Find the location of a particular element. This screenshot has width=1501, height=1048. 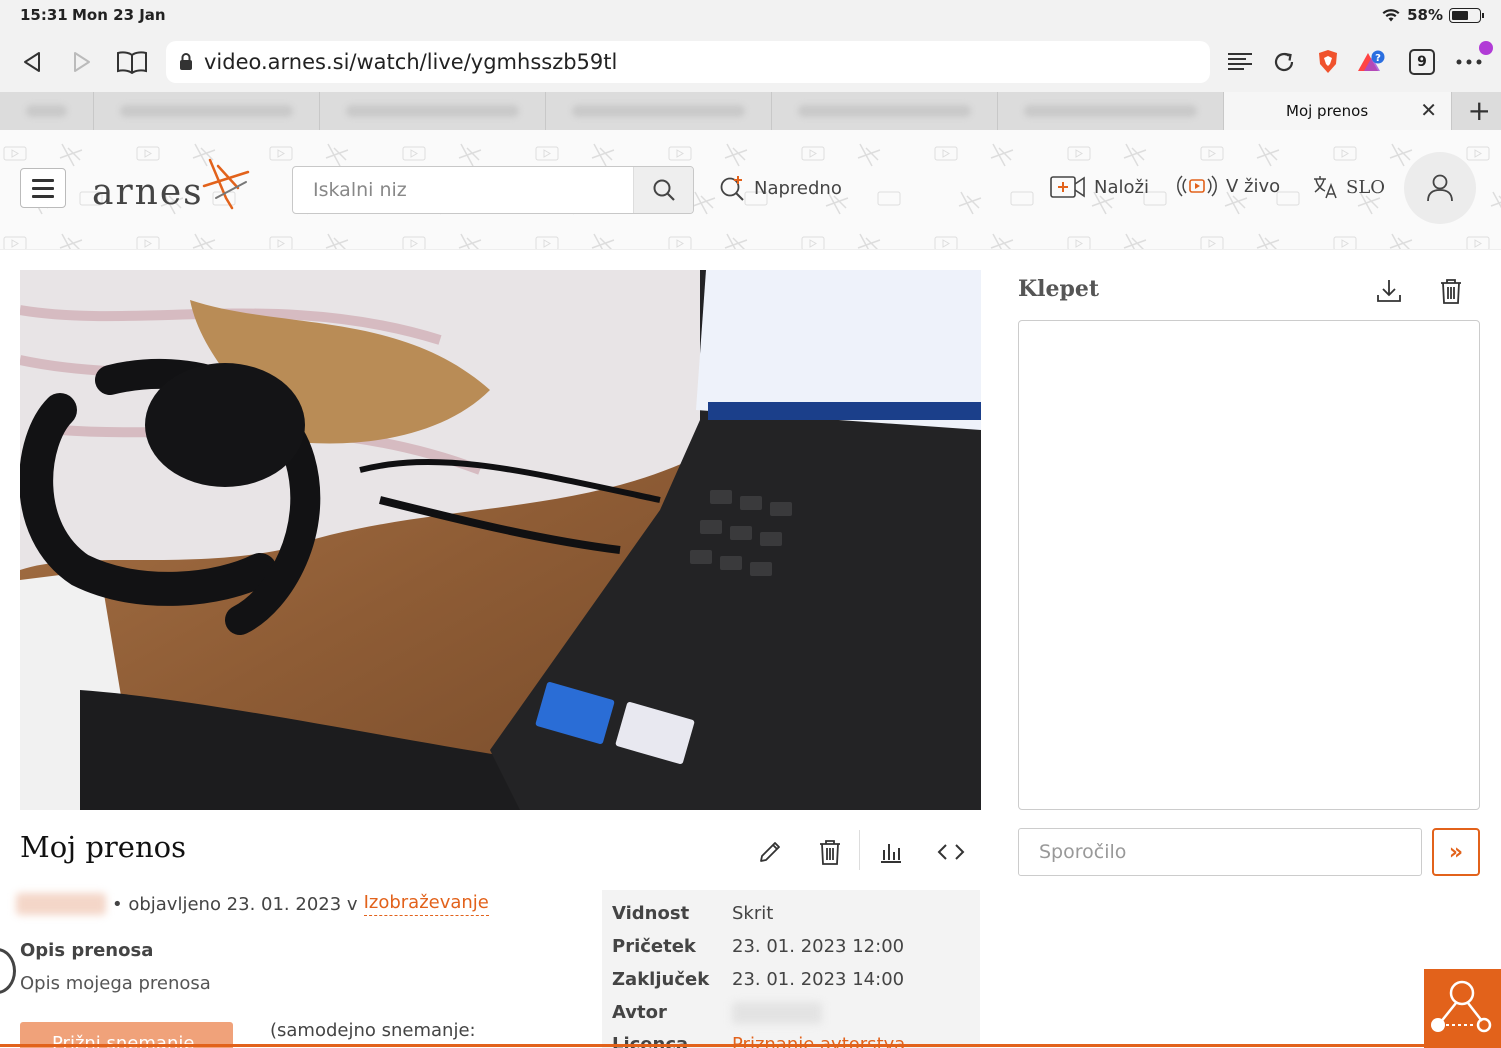

battery-percent: 58% is located at coordinates (1425, 15).